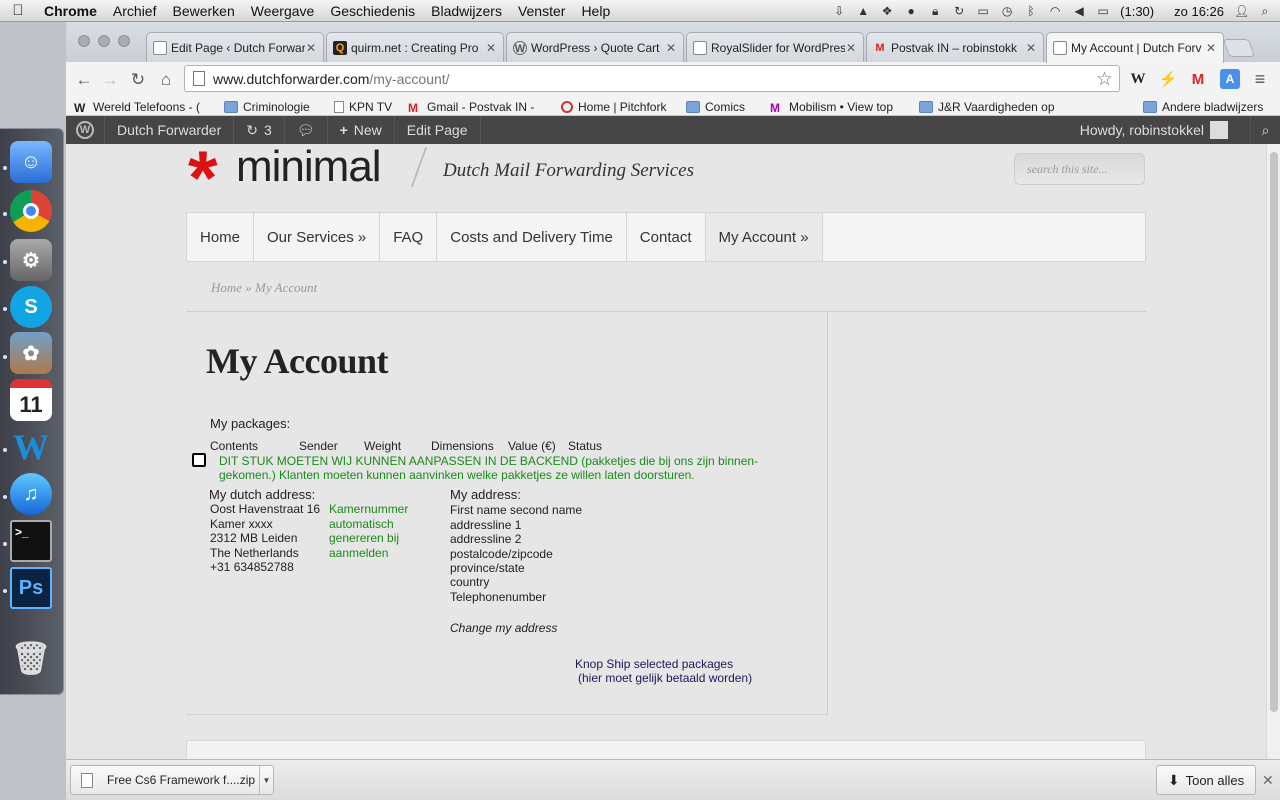 The height and width of the screenshot is (800, 1280). What do you see at coordinates (652, 78) in the screenshot?
I see `address-bar: www.dutchforwarder.com/my-account/ ☆` at bounding box center [652, 78].